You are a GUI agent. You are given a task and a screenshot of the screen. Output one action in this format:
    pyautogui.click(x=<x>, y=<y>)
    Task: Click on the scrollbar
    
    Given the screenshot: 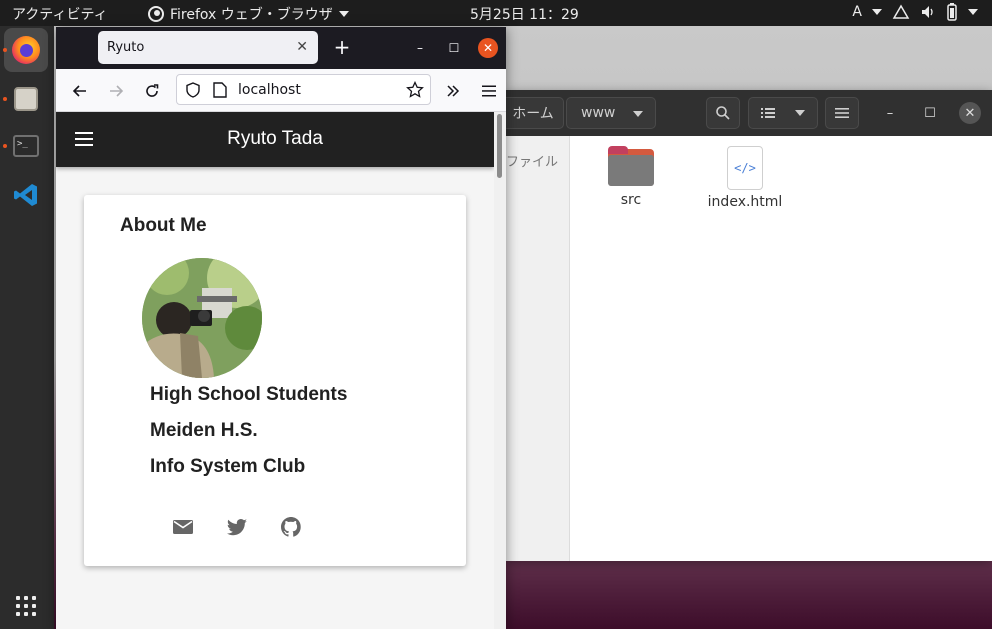 What is the action you would take?
    pyautogui.click(x=500, y=370)
    